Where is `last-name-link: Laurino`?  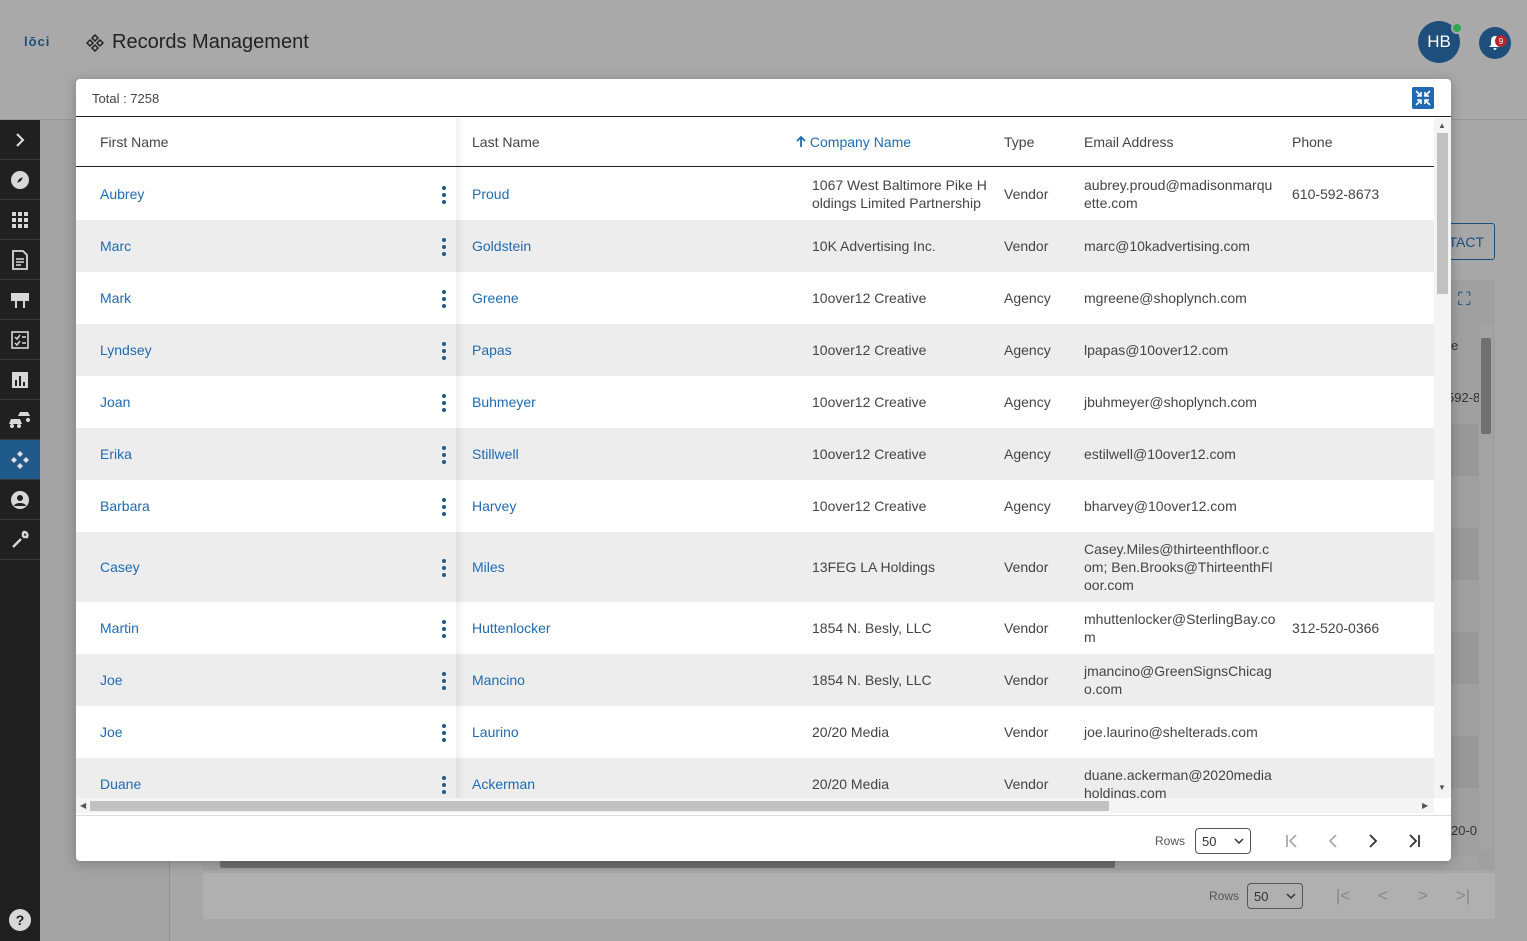 last-name-link: Laurino is located at coordinates (495, 732).